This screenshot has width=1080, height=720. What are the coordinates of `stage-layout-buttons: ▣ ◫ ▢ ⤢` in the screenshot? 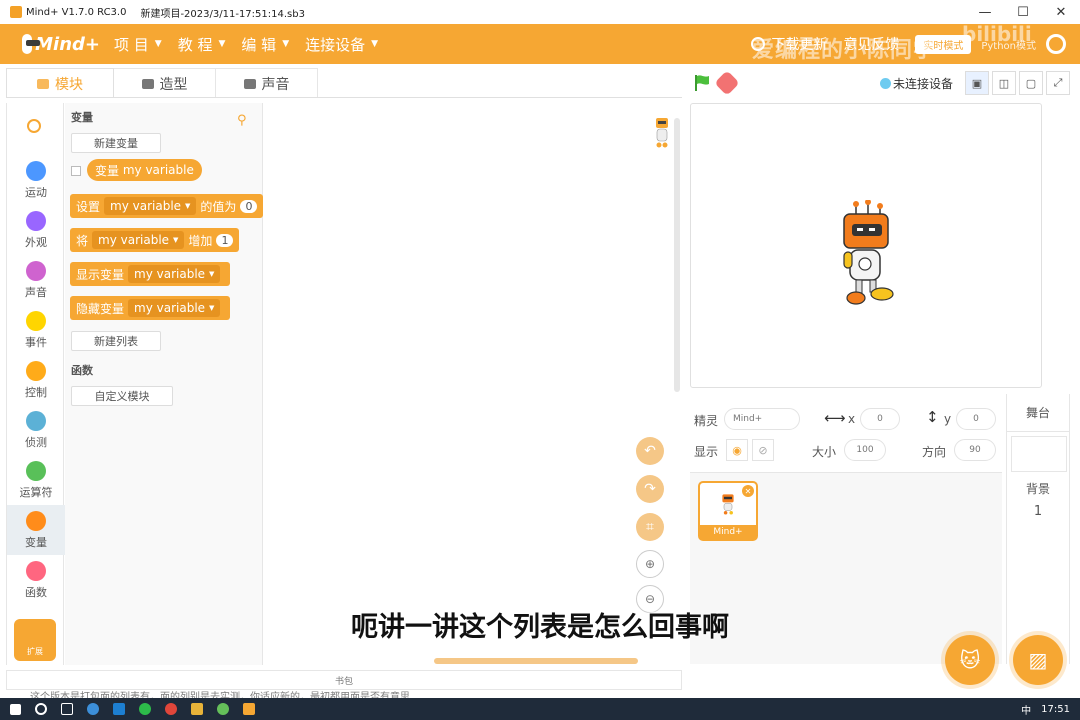 It's located at (1016, 83).